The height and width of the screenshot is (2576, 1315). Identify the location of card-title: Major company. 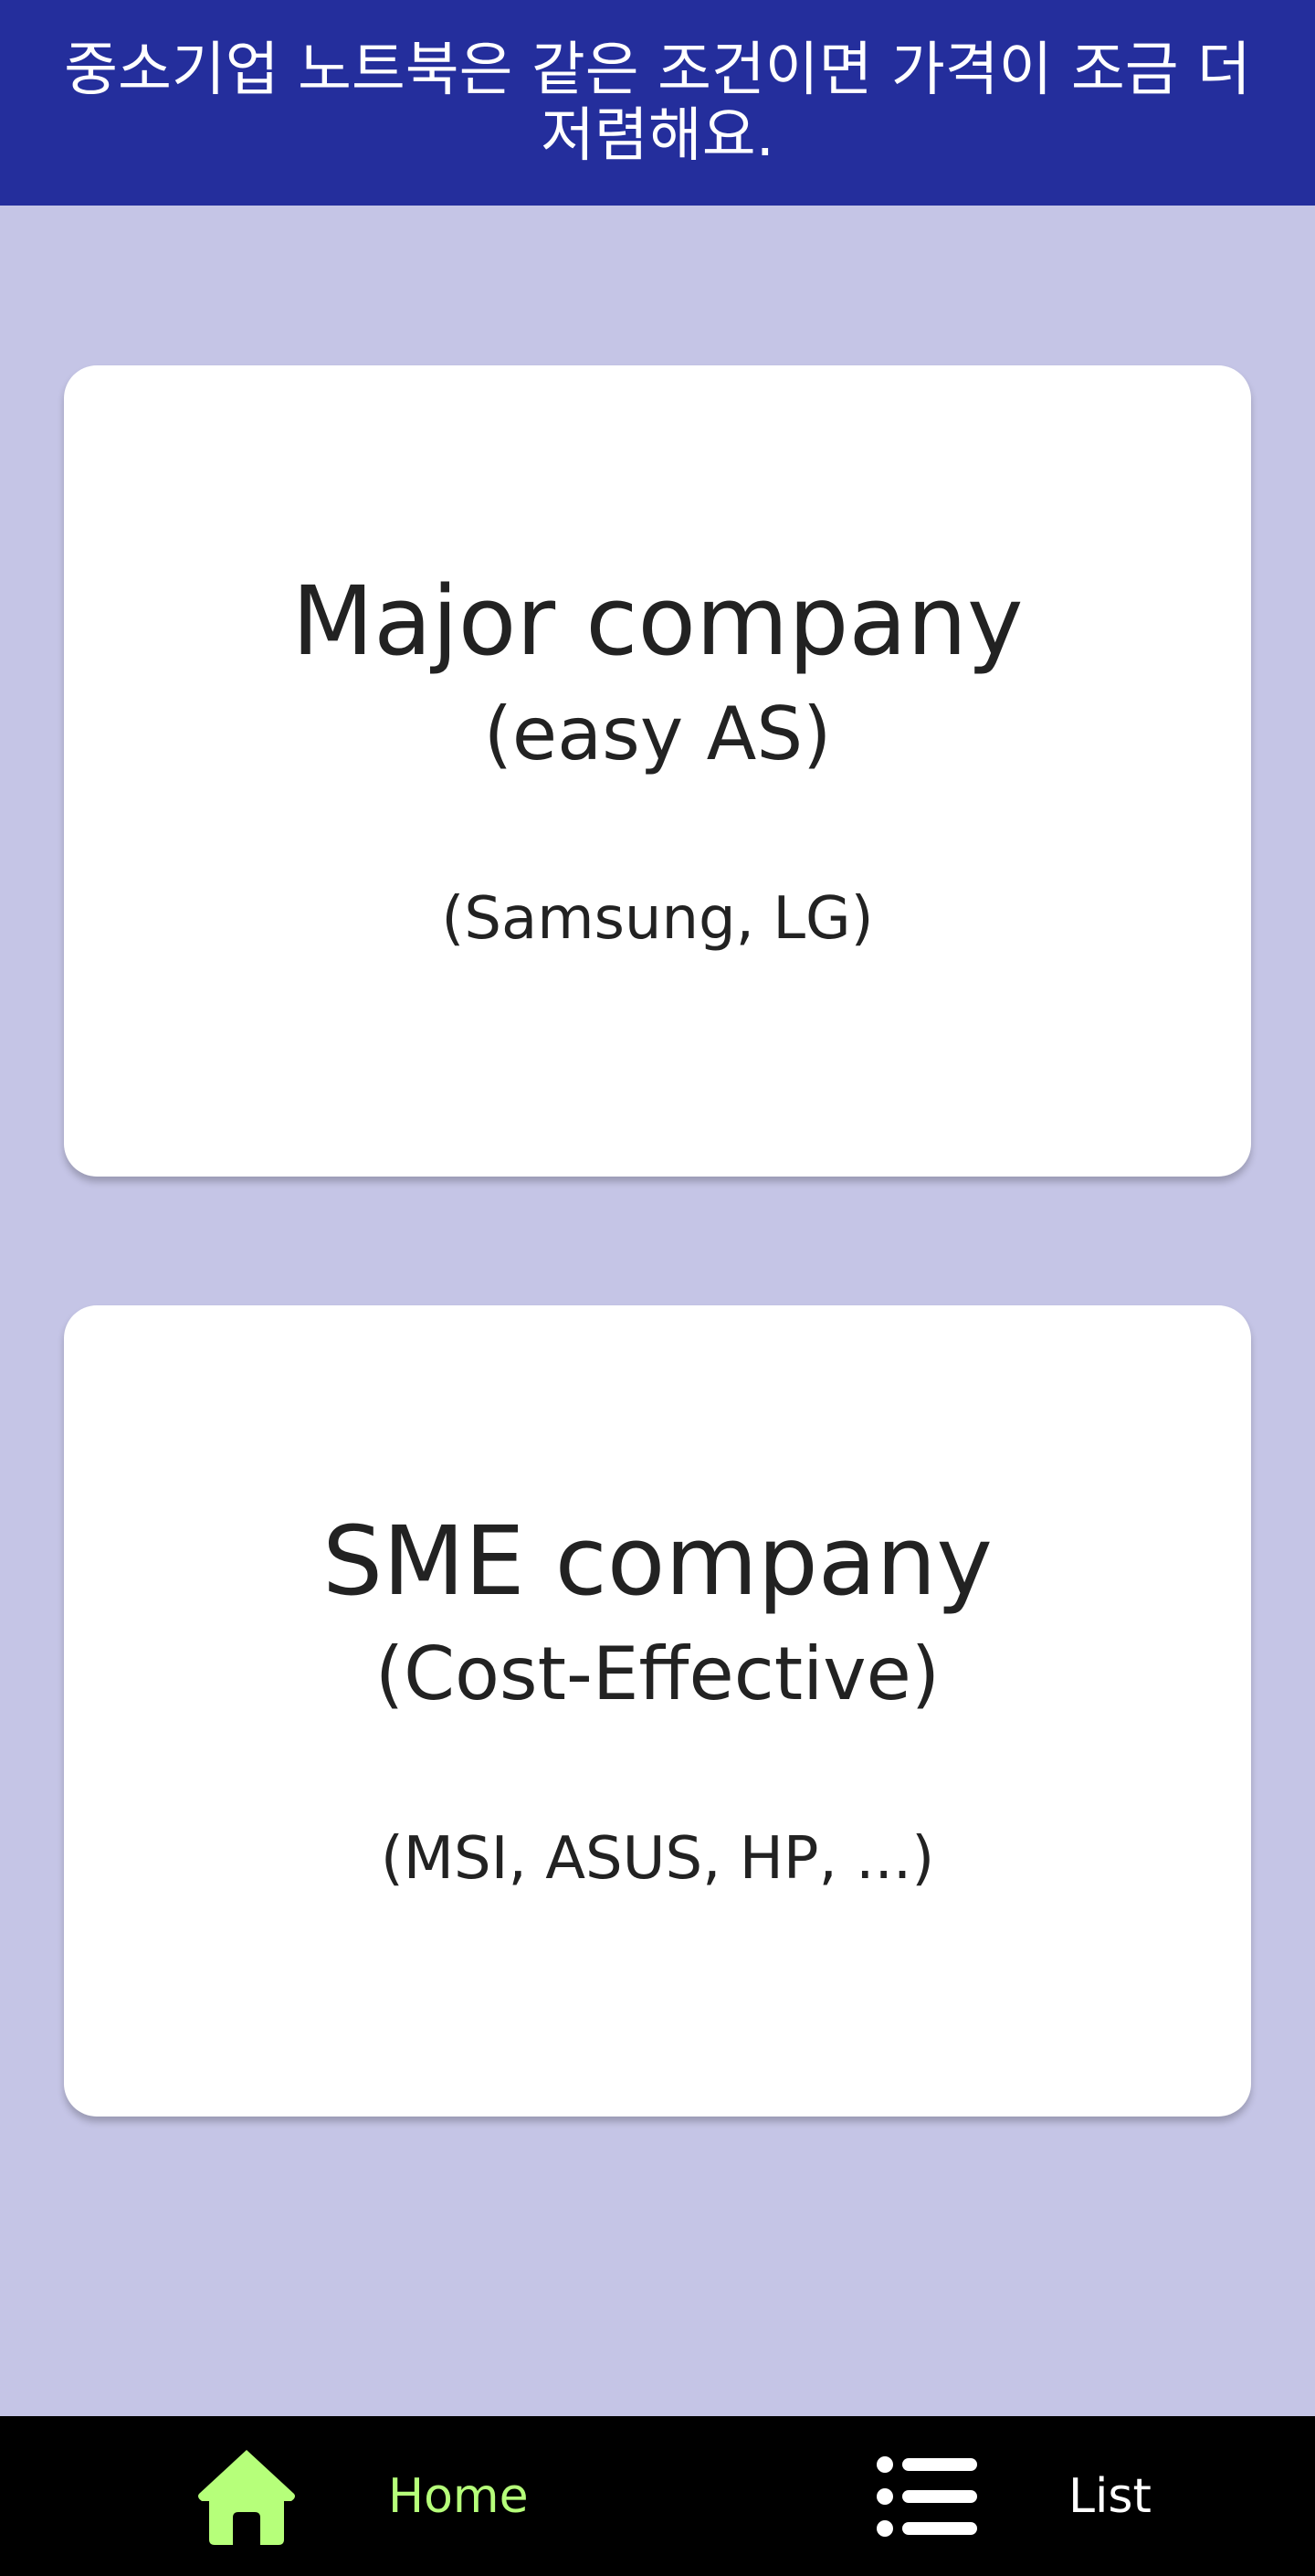
(657, 621).